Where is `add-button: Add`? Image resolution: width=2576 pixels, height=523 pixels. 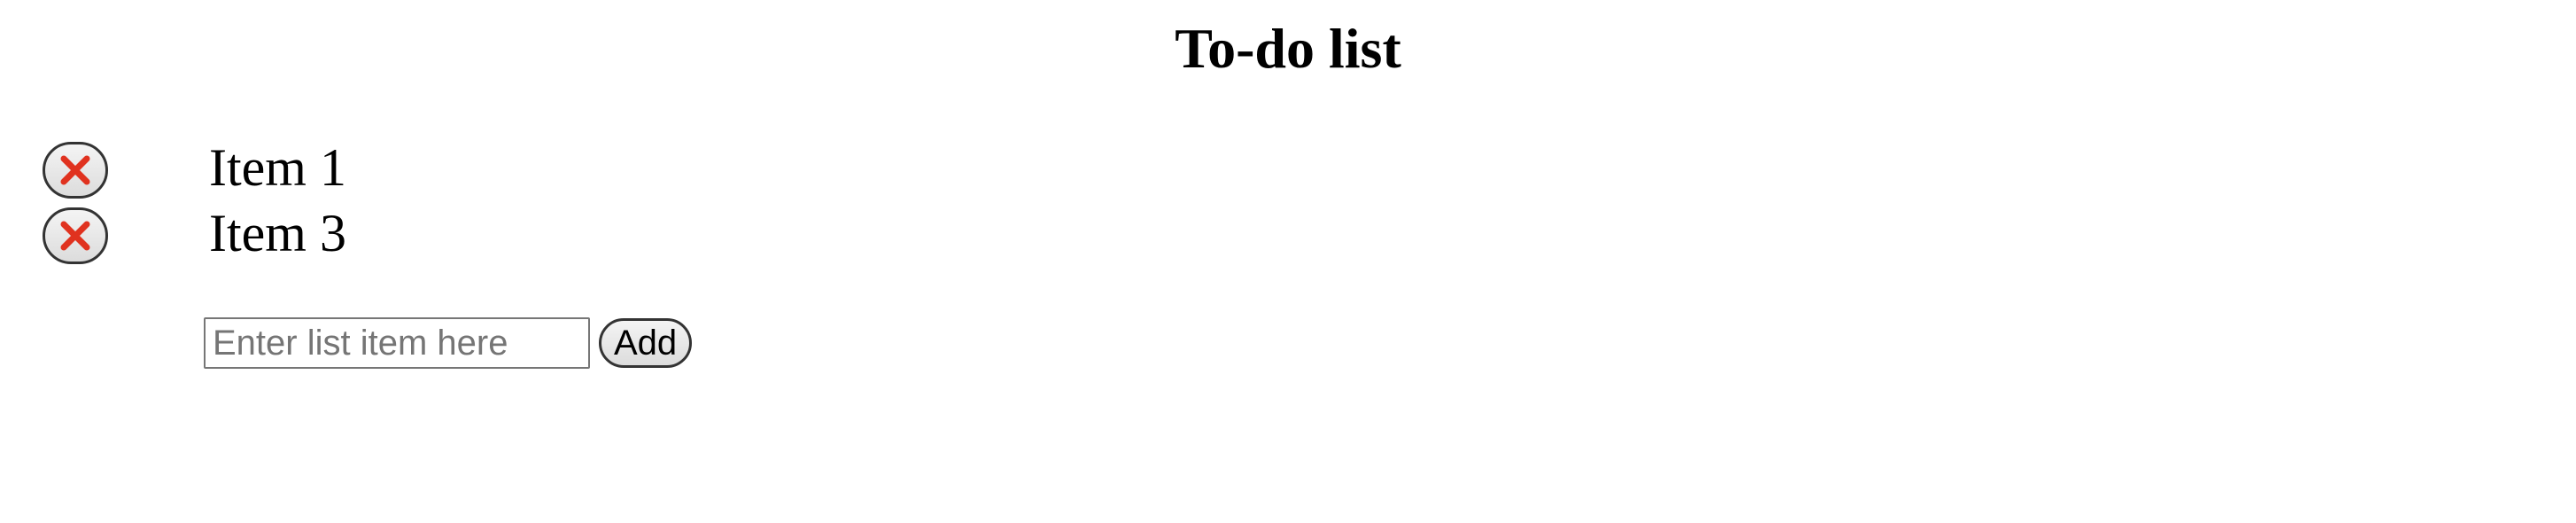 add-button: Add is located at coordinates (646, 343).